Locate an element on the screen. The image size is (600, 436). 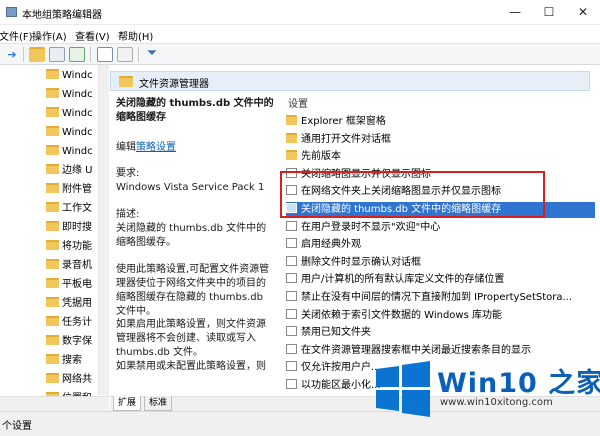
menu-action: 操作(A) is located at coordinates (49, 35).